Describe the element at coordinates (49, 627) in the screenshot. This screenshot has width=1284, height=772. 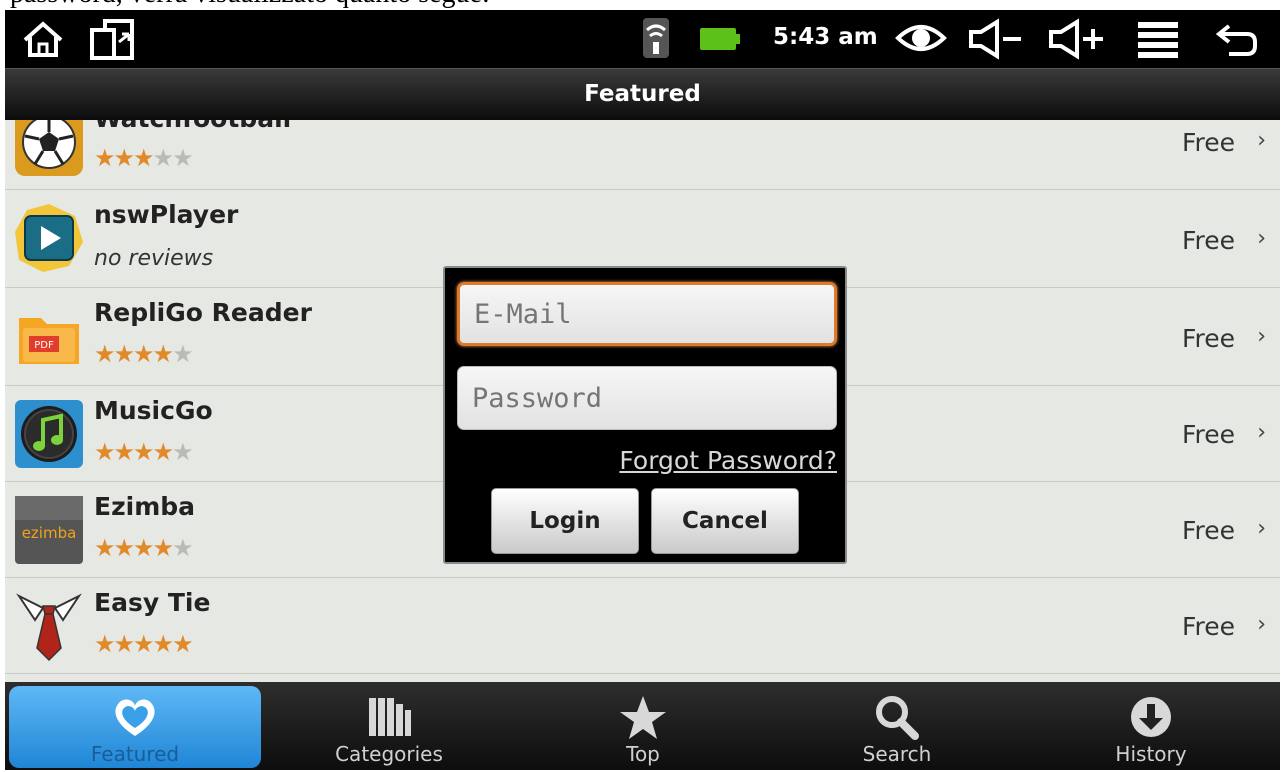
I see `tie-icon` at that location.